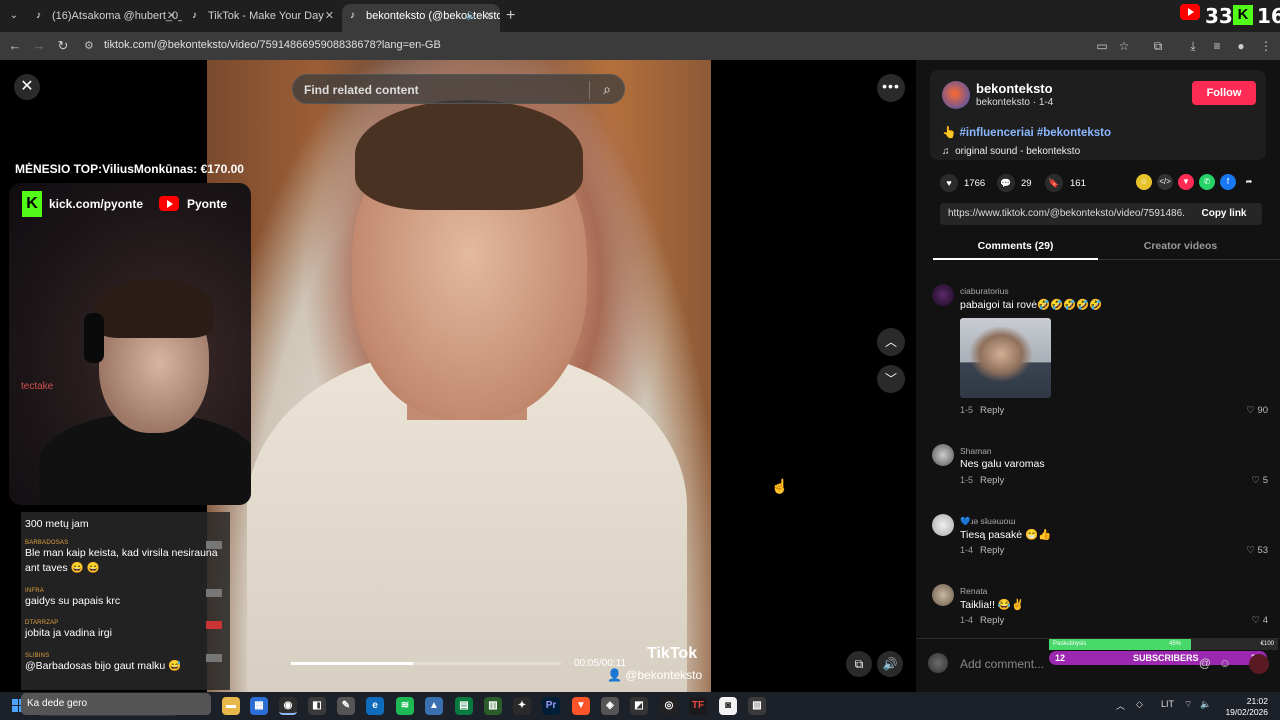 This screenshot has width=1280, height=720. I want to click on tab-bekonteksto: ♪ bekonteksto (@bekonteksto) 🔈 ✕, so click(421, 18).